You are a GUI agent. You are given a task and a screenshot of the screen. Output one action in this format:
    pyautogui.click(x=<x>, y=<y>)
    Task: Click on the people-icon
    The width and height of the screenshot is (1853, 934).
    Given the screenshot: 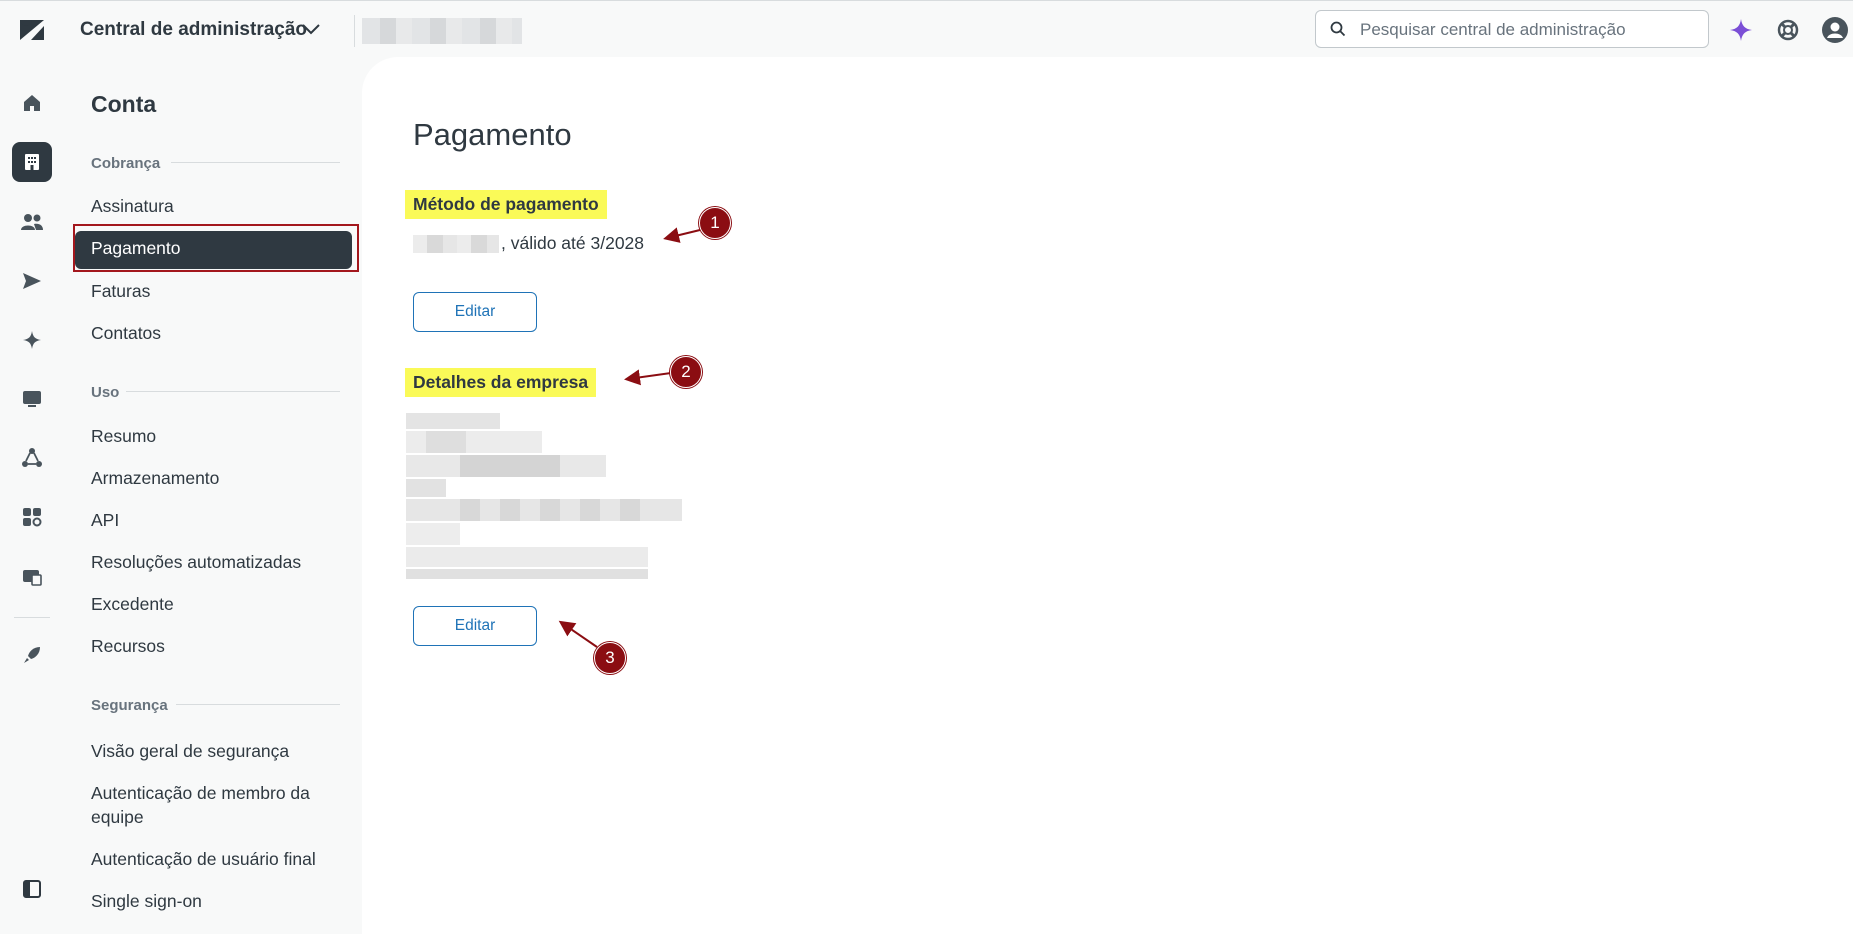 What is the action you would take?
    pyautogui.click(x=32, y=222)
    